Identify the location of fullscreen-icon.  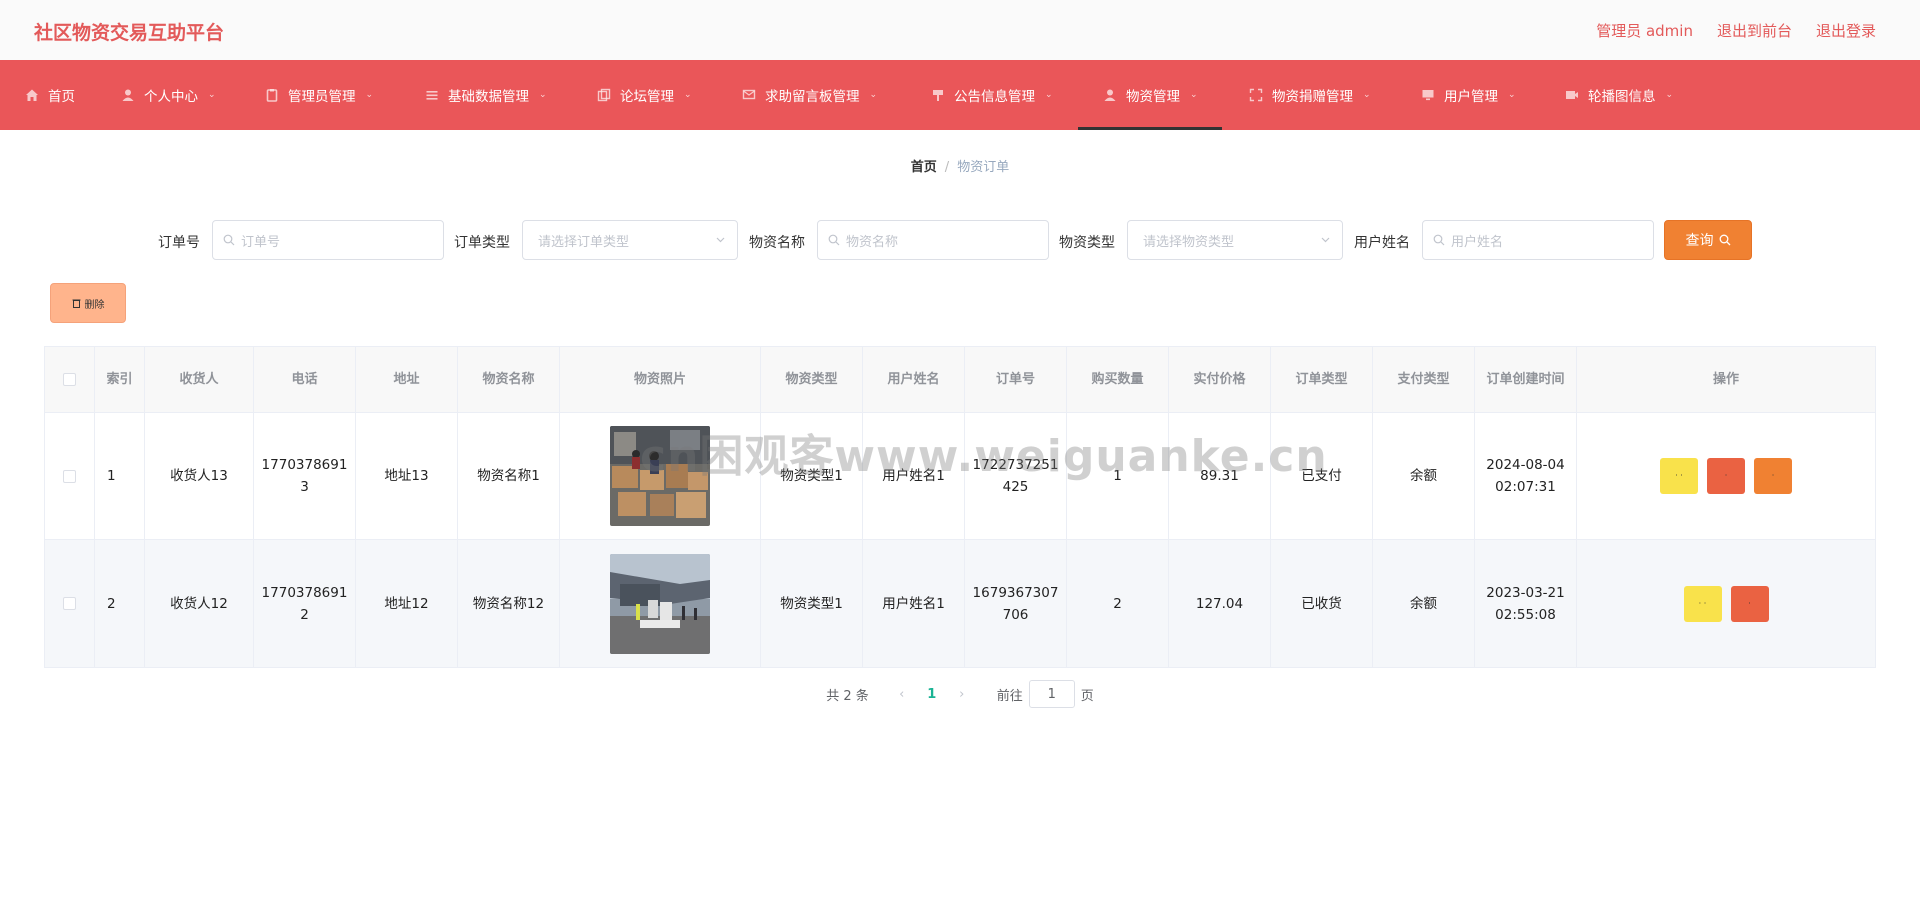
(1256, 95).